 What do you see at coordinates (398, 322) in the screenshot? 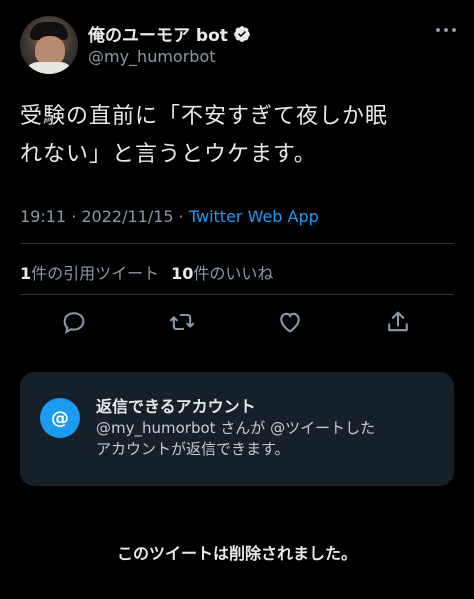
I see `share-icon` at bounding box center [398, 322].